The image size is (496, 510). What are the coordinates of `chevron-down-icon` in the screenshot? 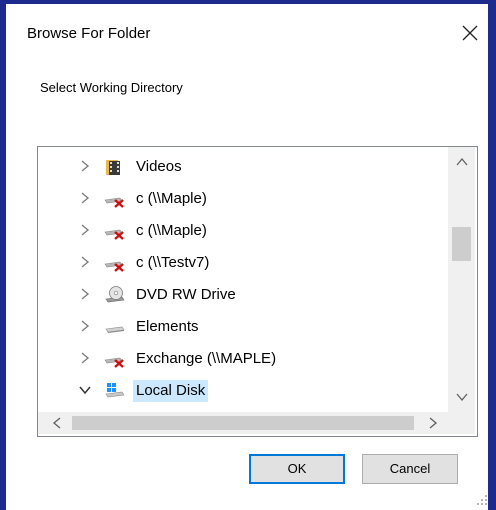 It's located at (85, 390).